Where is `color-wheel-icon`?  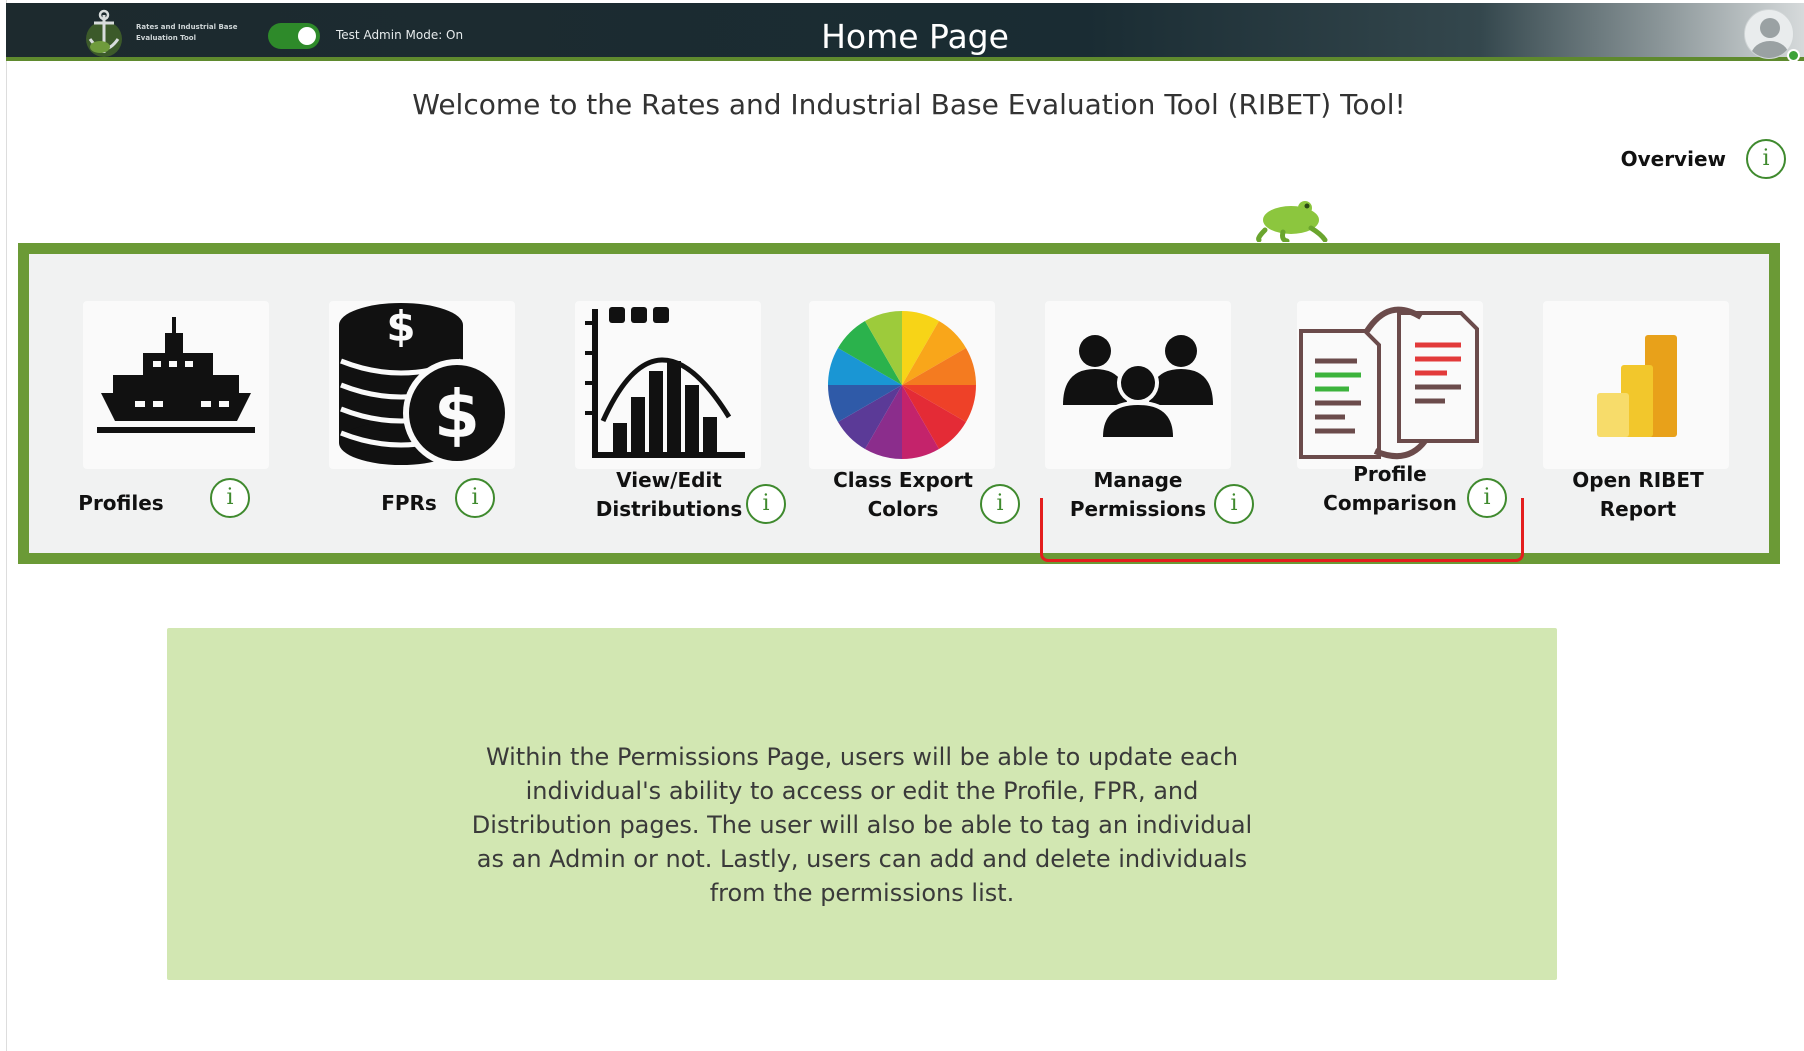
color-wheel-icon is located at coordinates (902, 385).